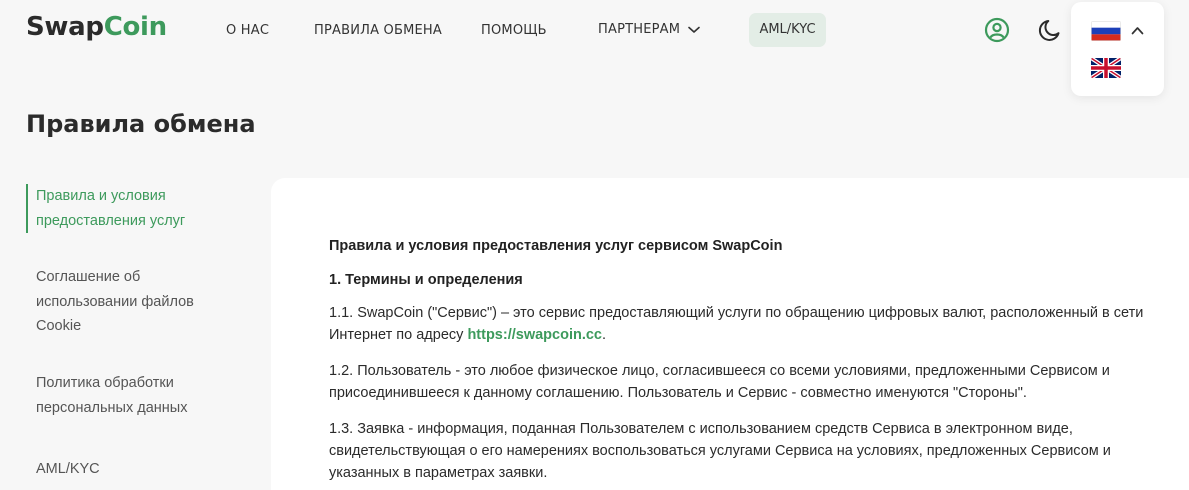 The image size is (1189, 490). I want to click on moon-icon, so click(1051, 32).